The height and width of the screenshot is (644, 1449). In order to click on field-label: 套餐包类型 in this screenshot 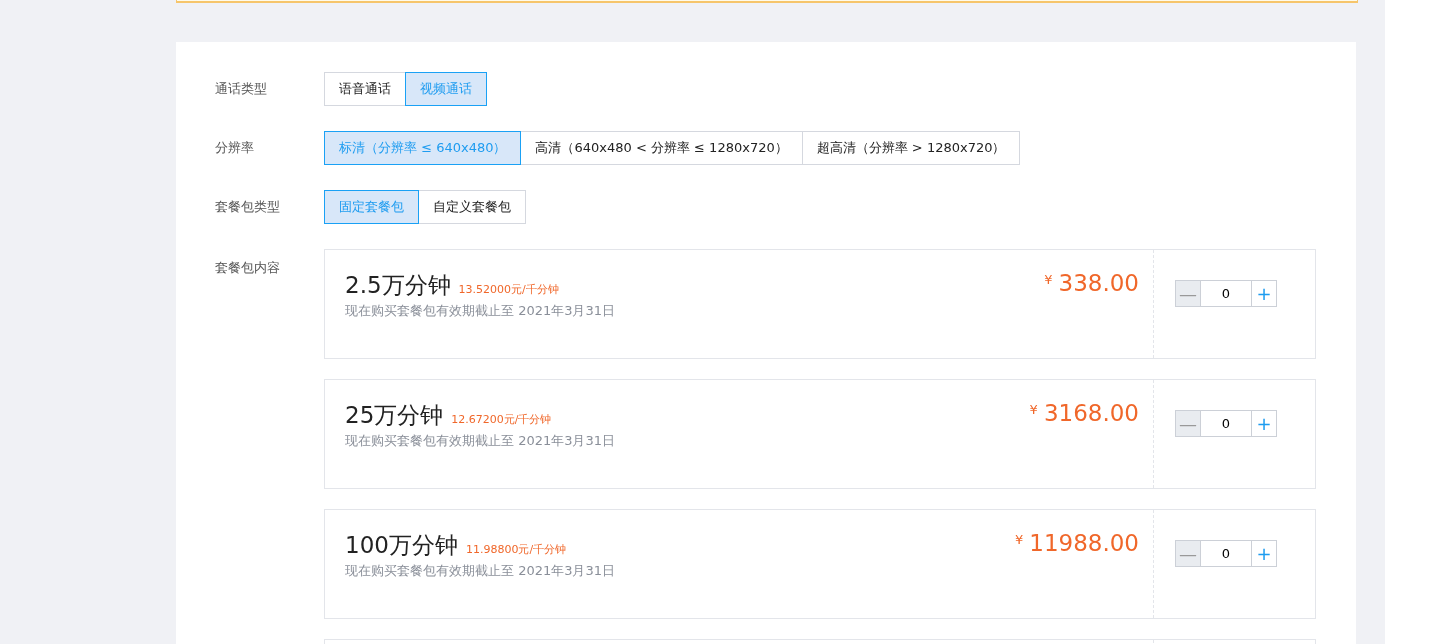, I will do `click(248, 207)`.